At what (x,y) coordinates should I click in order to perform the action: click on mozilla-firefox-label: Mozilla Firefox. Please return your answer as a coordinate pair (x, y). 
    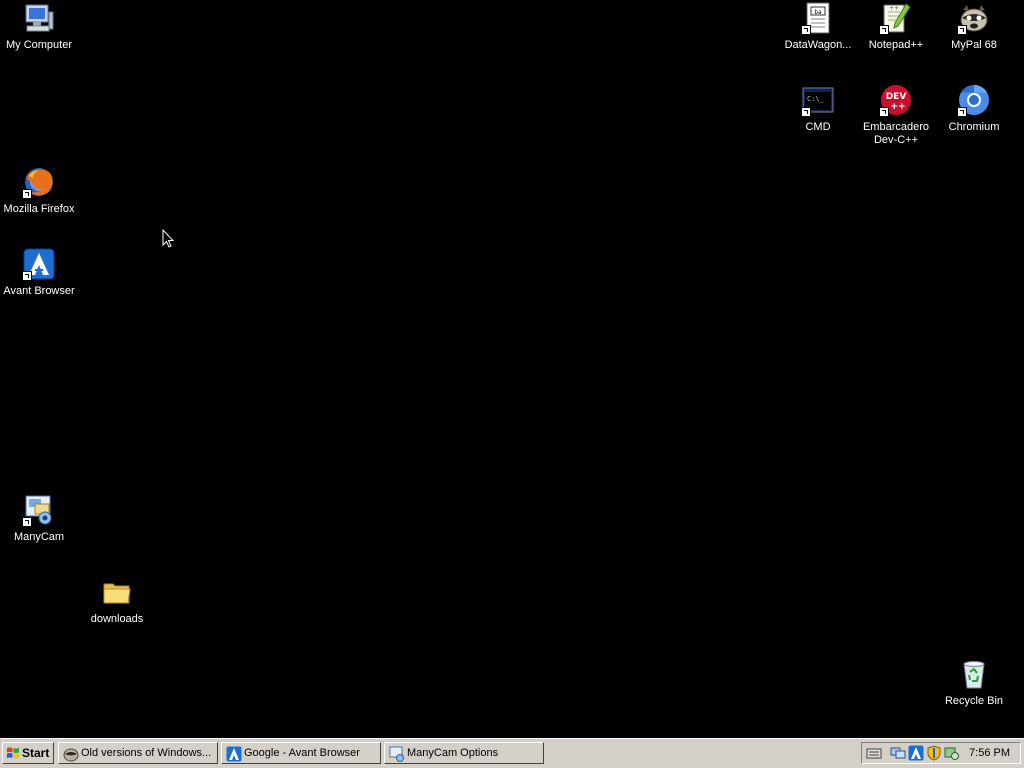
    Looking at the image, I should click on (39, 209).